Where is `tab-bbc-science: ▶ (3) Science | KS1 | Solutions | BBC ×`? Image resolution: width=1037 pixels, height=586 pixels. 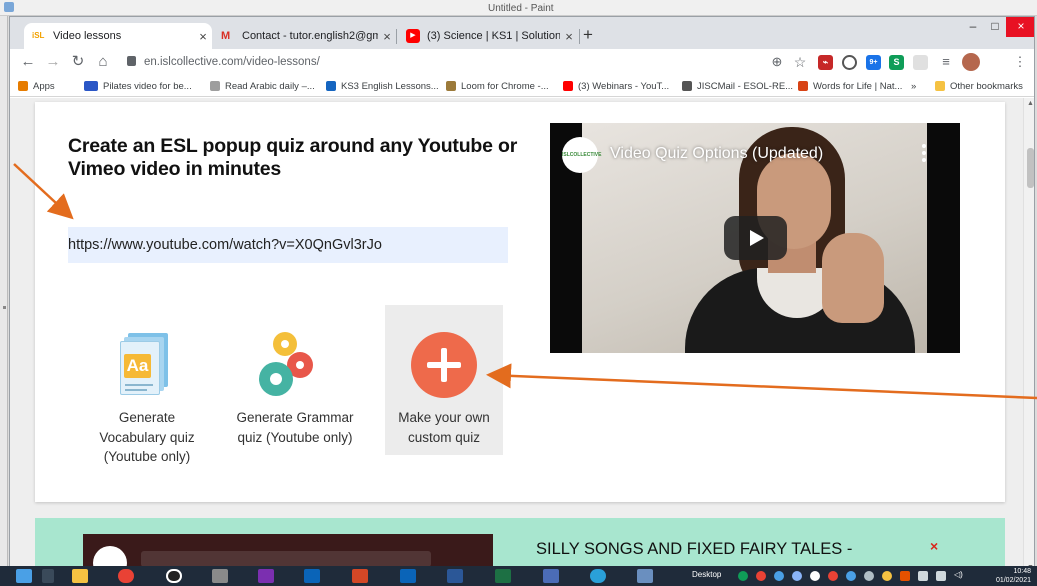 tab-bbc-science: ▶ (3) Science | KS1 | Solutions | BBC × is located at coordinates (488, 36).